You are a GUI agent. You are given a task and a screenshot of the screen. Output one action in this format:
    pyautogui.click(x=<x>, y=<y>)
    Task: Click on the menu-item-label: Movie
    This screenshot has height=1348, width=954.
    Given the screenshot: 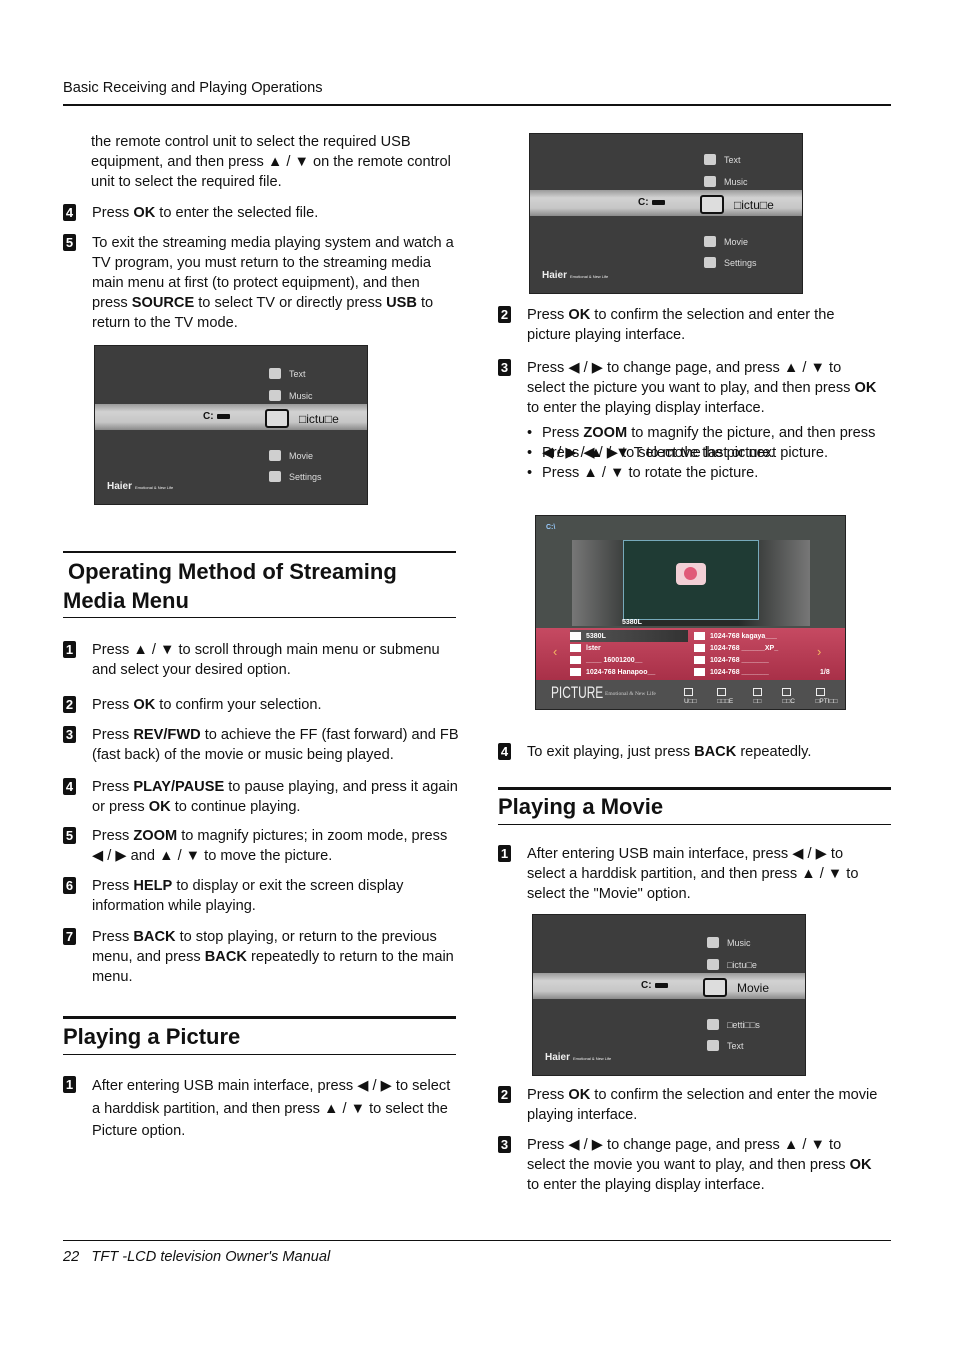 What is the action you would take?
    pyautogui.click(x=736, y=241)
    